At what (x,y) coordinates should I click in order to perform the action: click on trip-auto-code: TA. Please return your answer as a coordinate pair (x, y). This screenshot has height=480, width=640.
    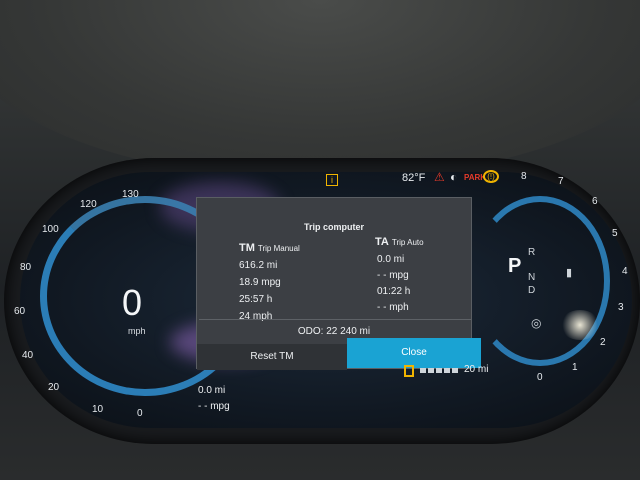
    Looking at the image, I should click on (382, 242).